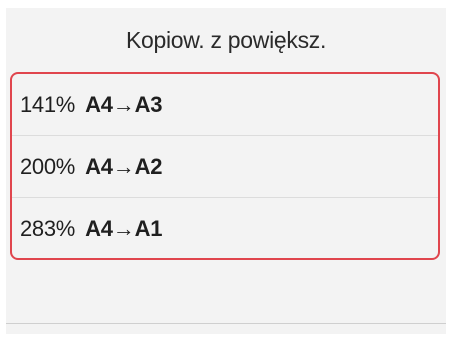  I want to click on zoom-option-percent: 141%, so click(48, 104).